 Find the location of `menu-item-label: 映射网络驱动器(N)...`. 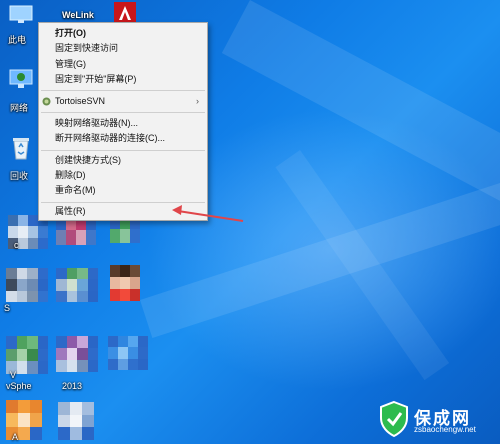

menu-item-label: 映射网络驱动器(N)... is located at coordinates (96, 123).